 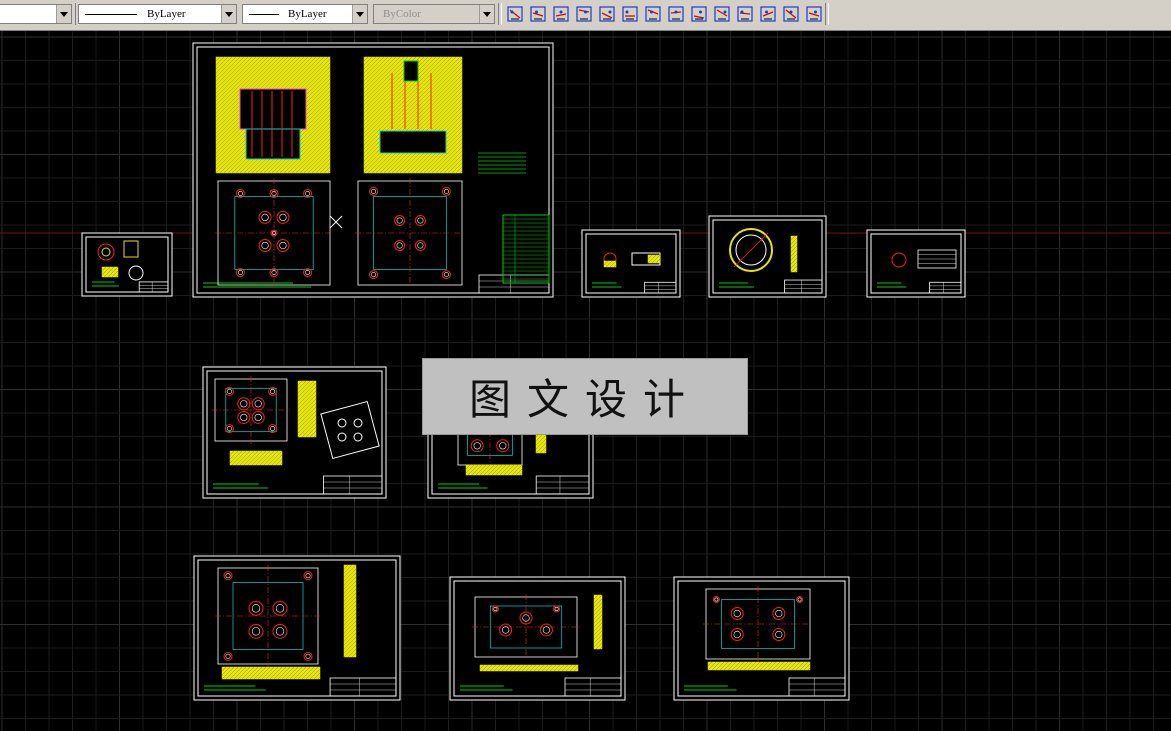 What do you see at coordinates (402, 14) in the screenshot?
I see `plotstyle-dropdown-value: ByColor` at bounding box center [402, 14].